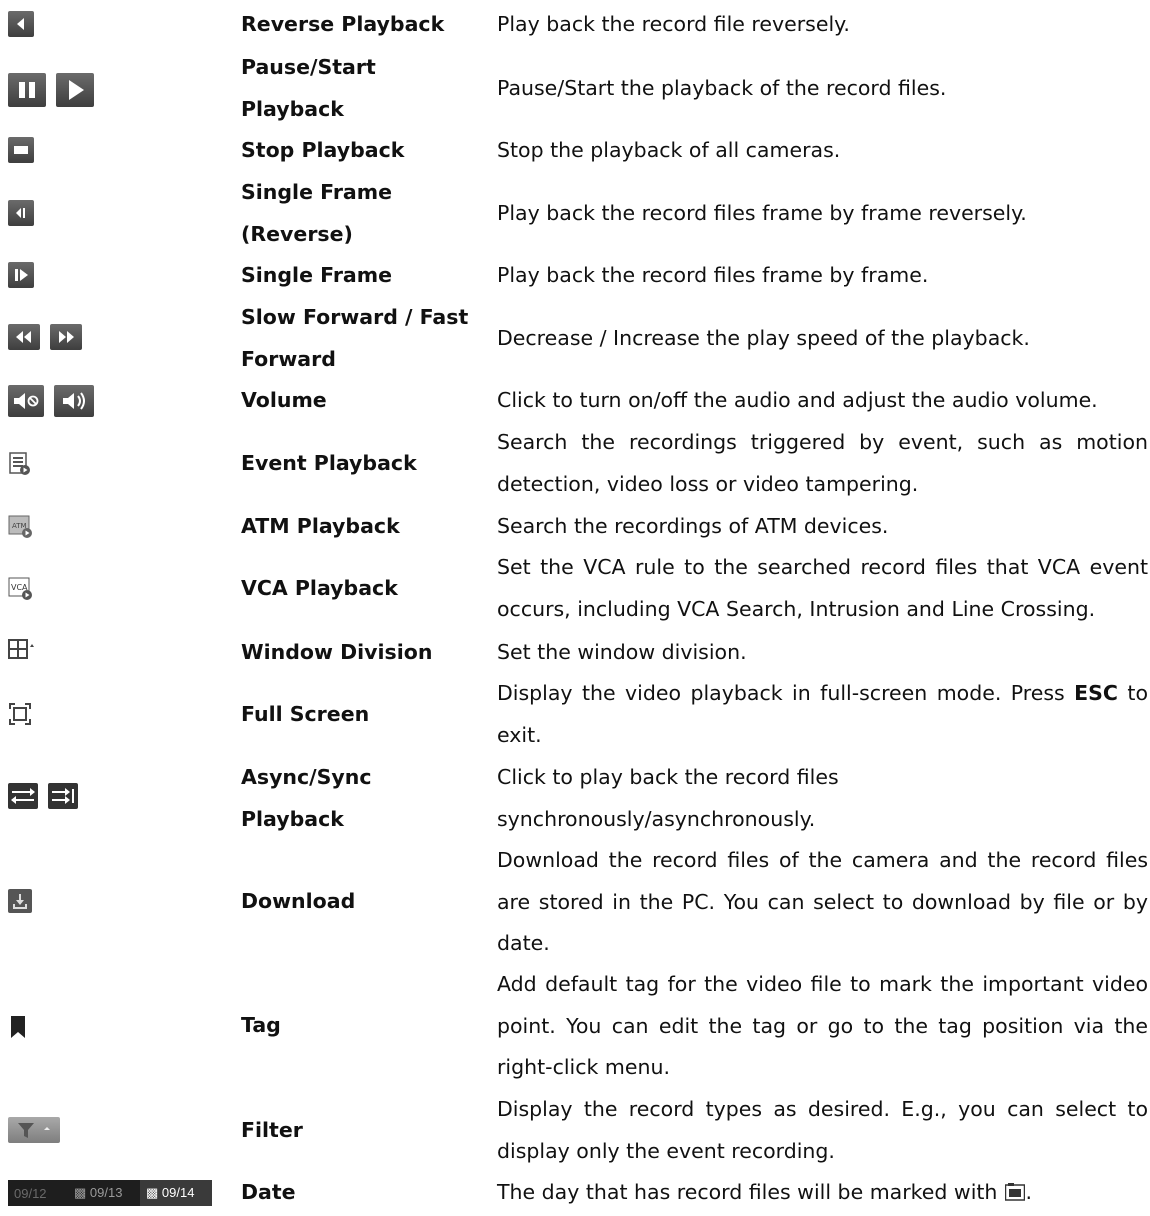 This screenshot has width=1150, height=1216. Describe the element at coordinates (261, 1025) in the screenshot. I see `function-name: Tag` at that location.